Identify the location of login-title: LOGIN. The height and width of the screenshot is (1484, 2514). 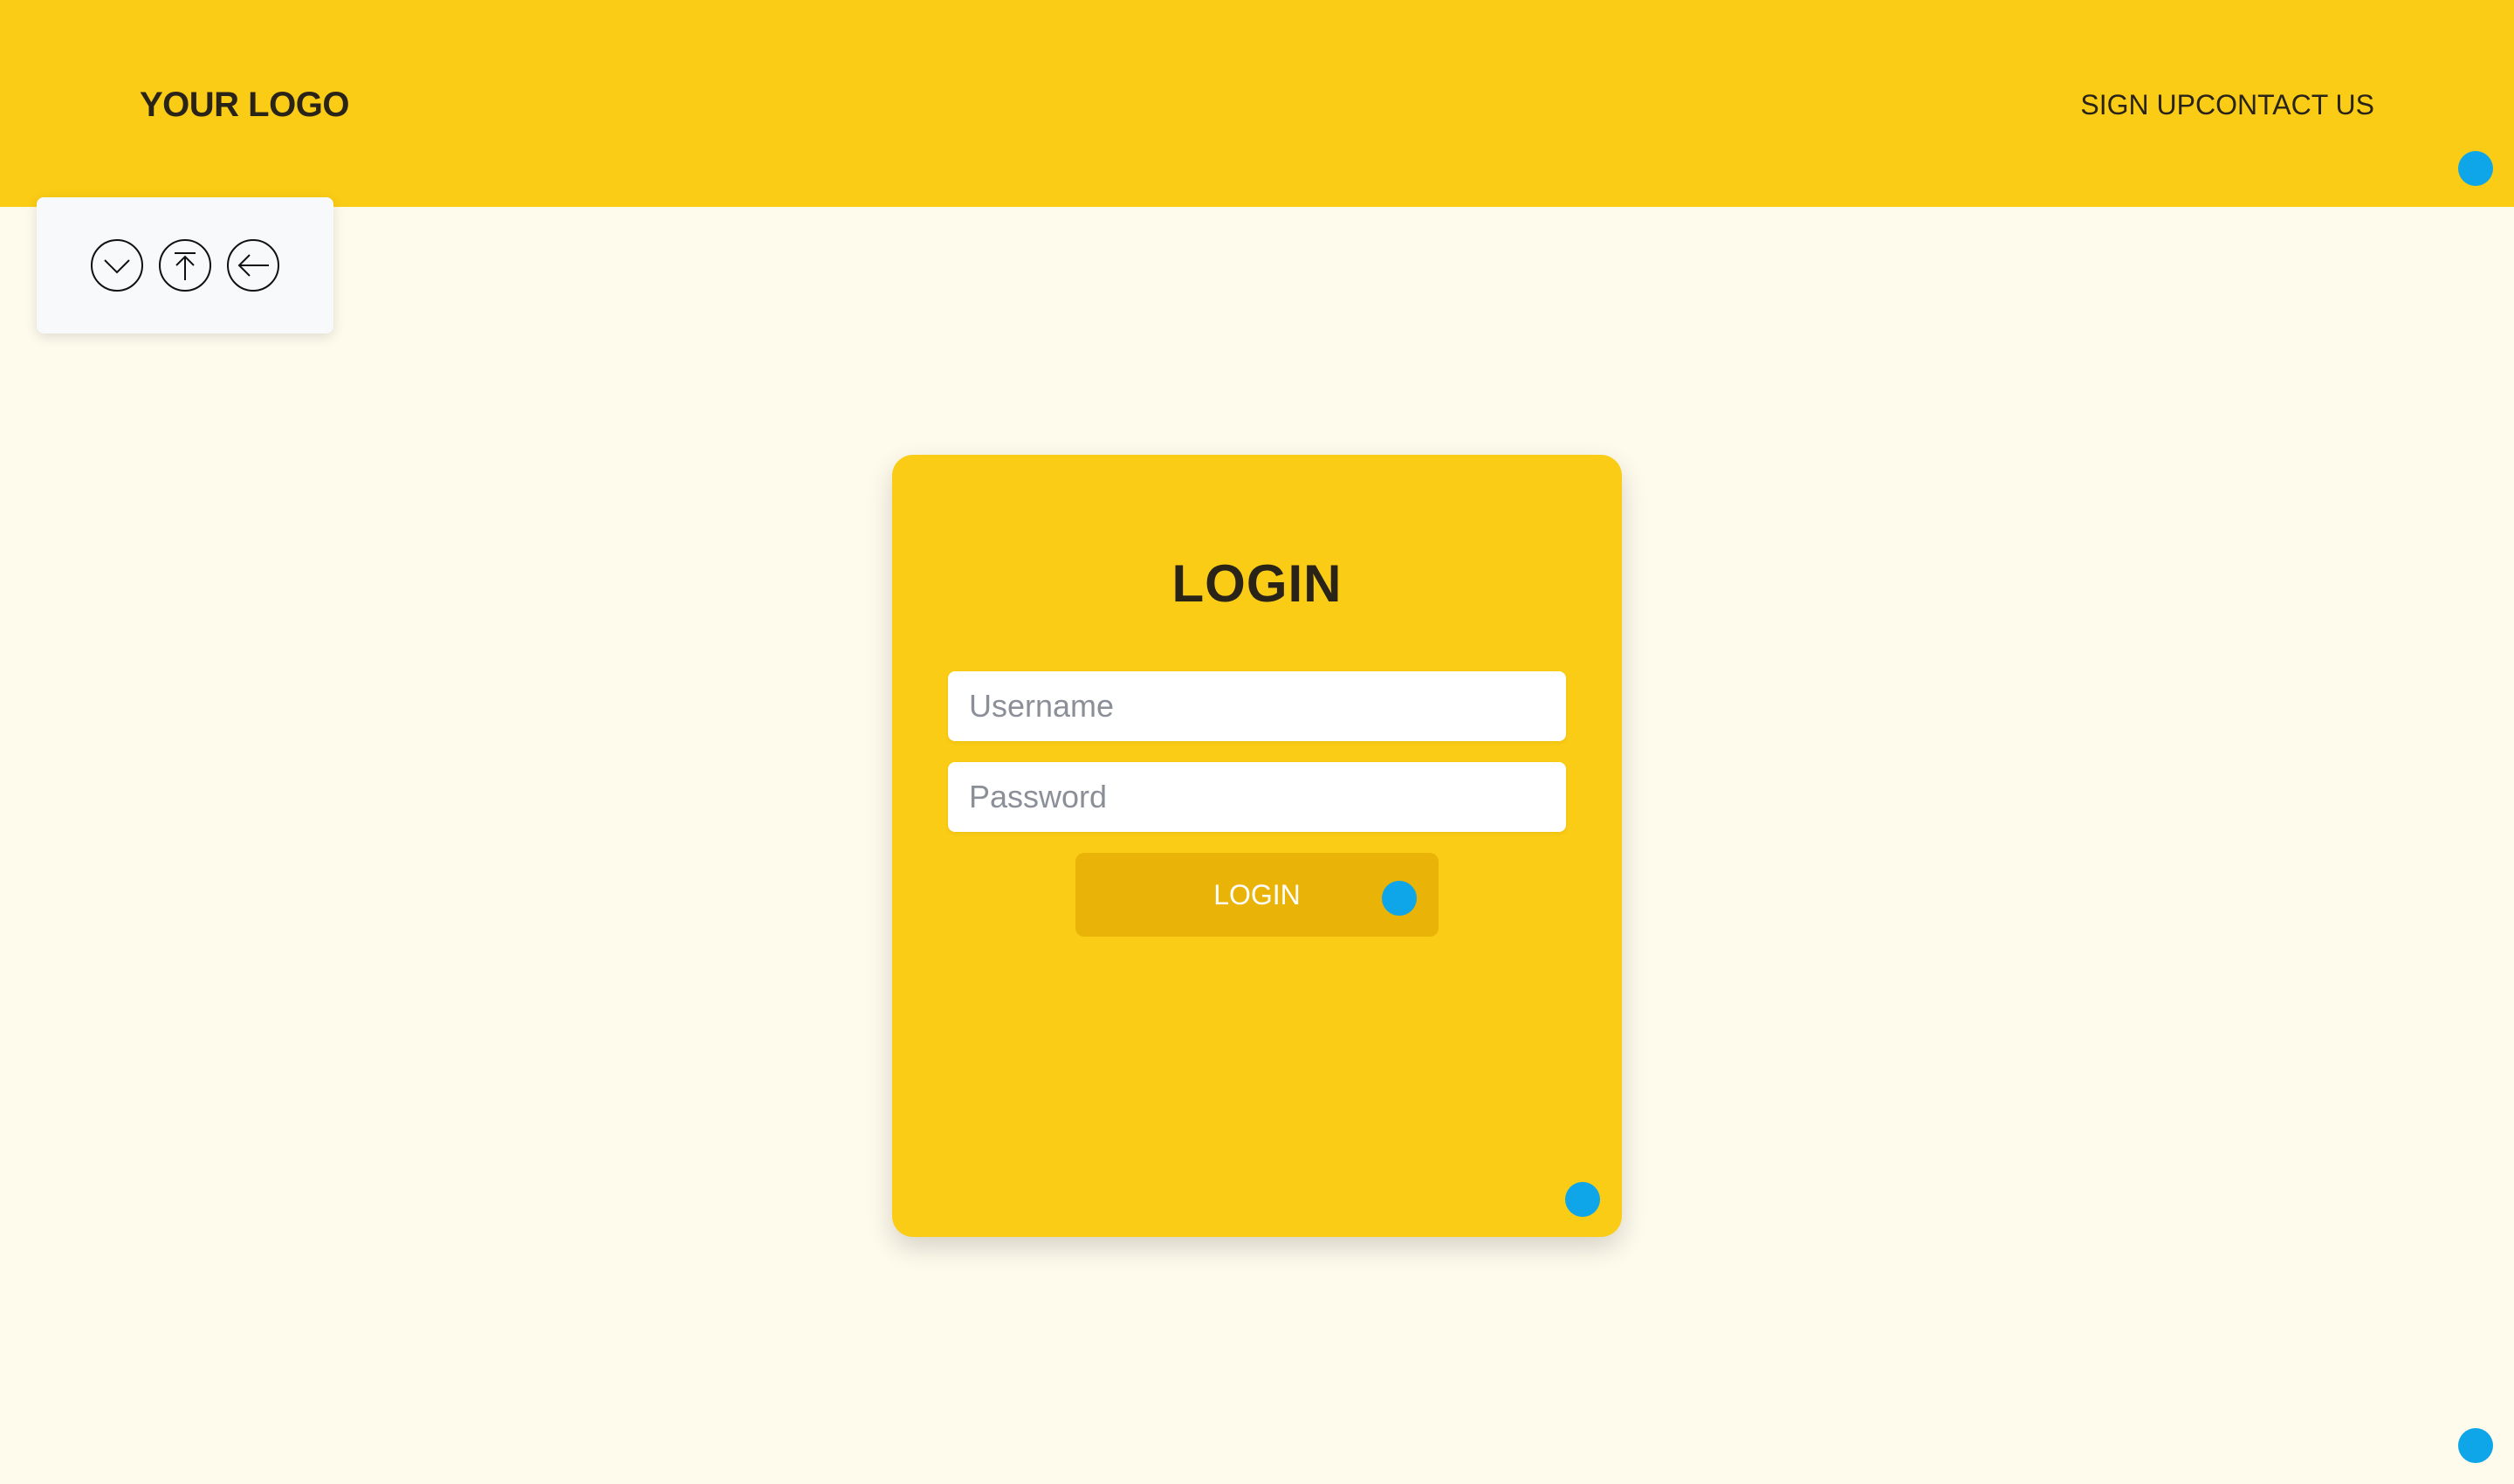
(1257, 584).